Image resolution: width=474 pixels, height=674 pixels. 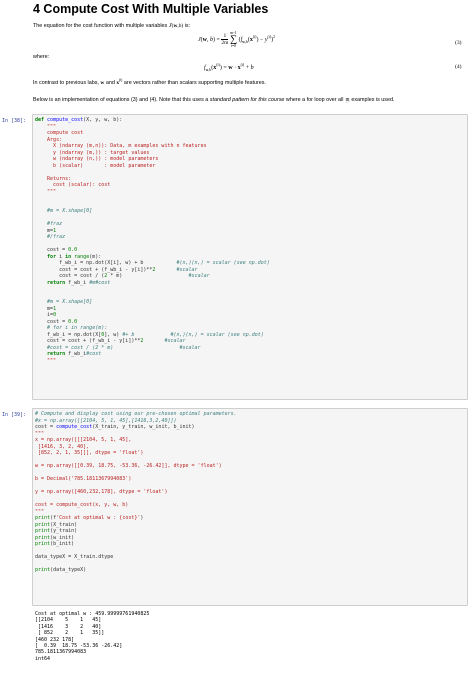 I want to click on below-mid: where a for loop over all, so click(x=314, y=100).